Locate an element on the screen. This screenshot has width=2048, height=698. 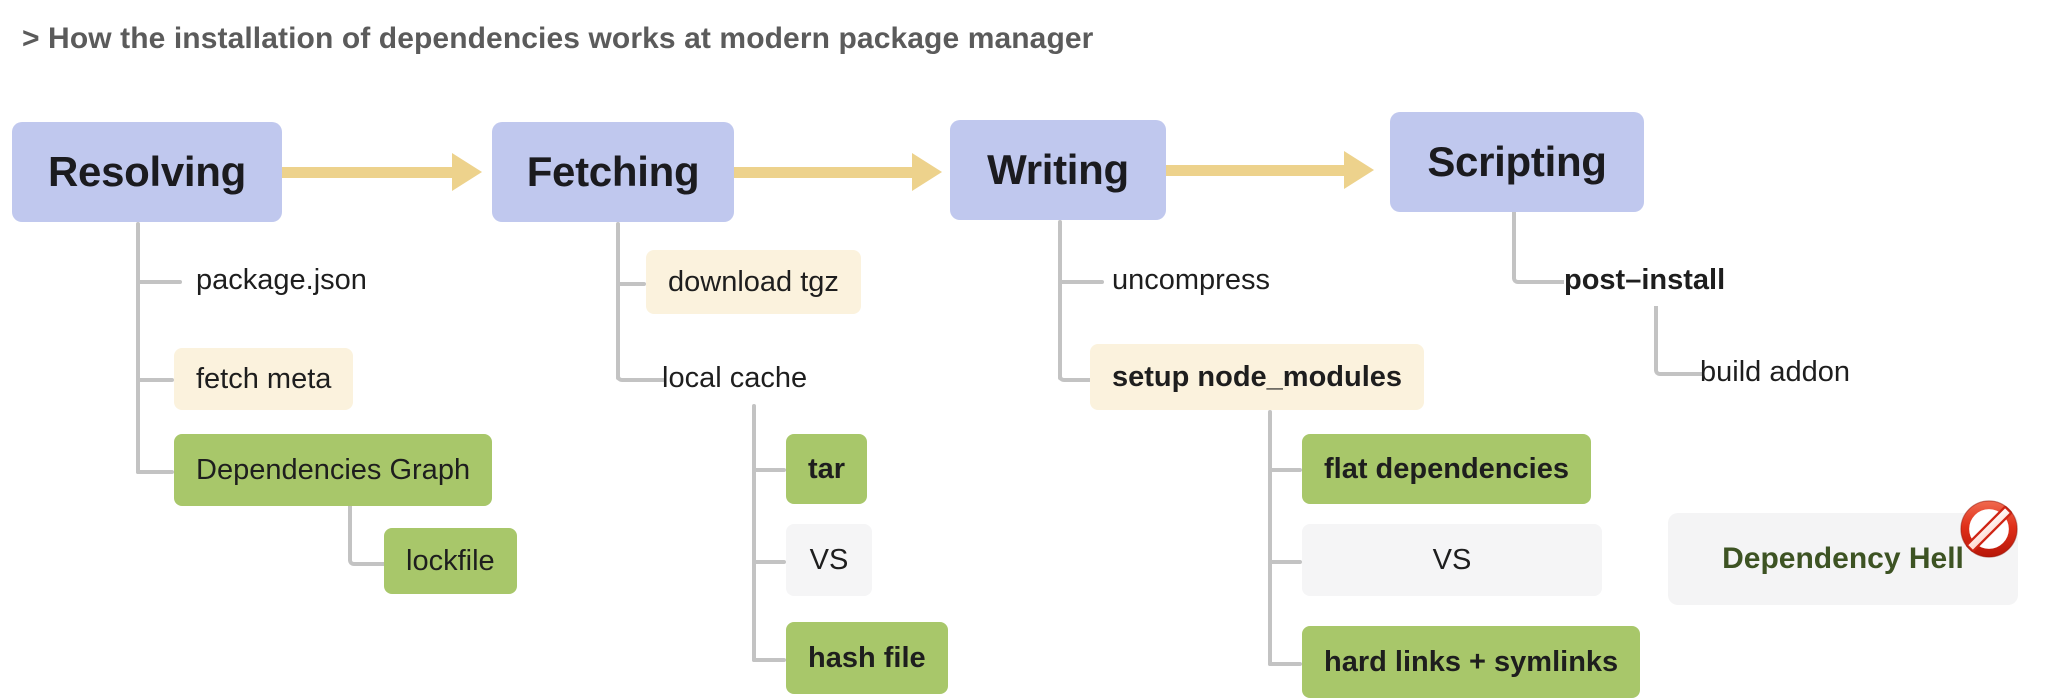
node-hard-links-symlinks: hard links + symlinks is located at coordinates (1471, 662).